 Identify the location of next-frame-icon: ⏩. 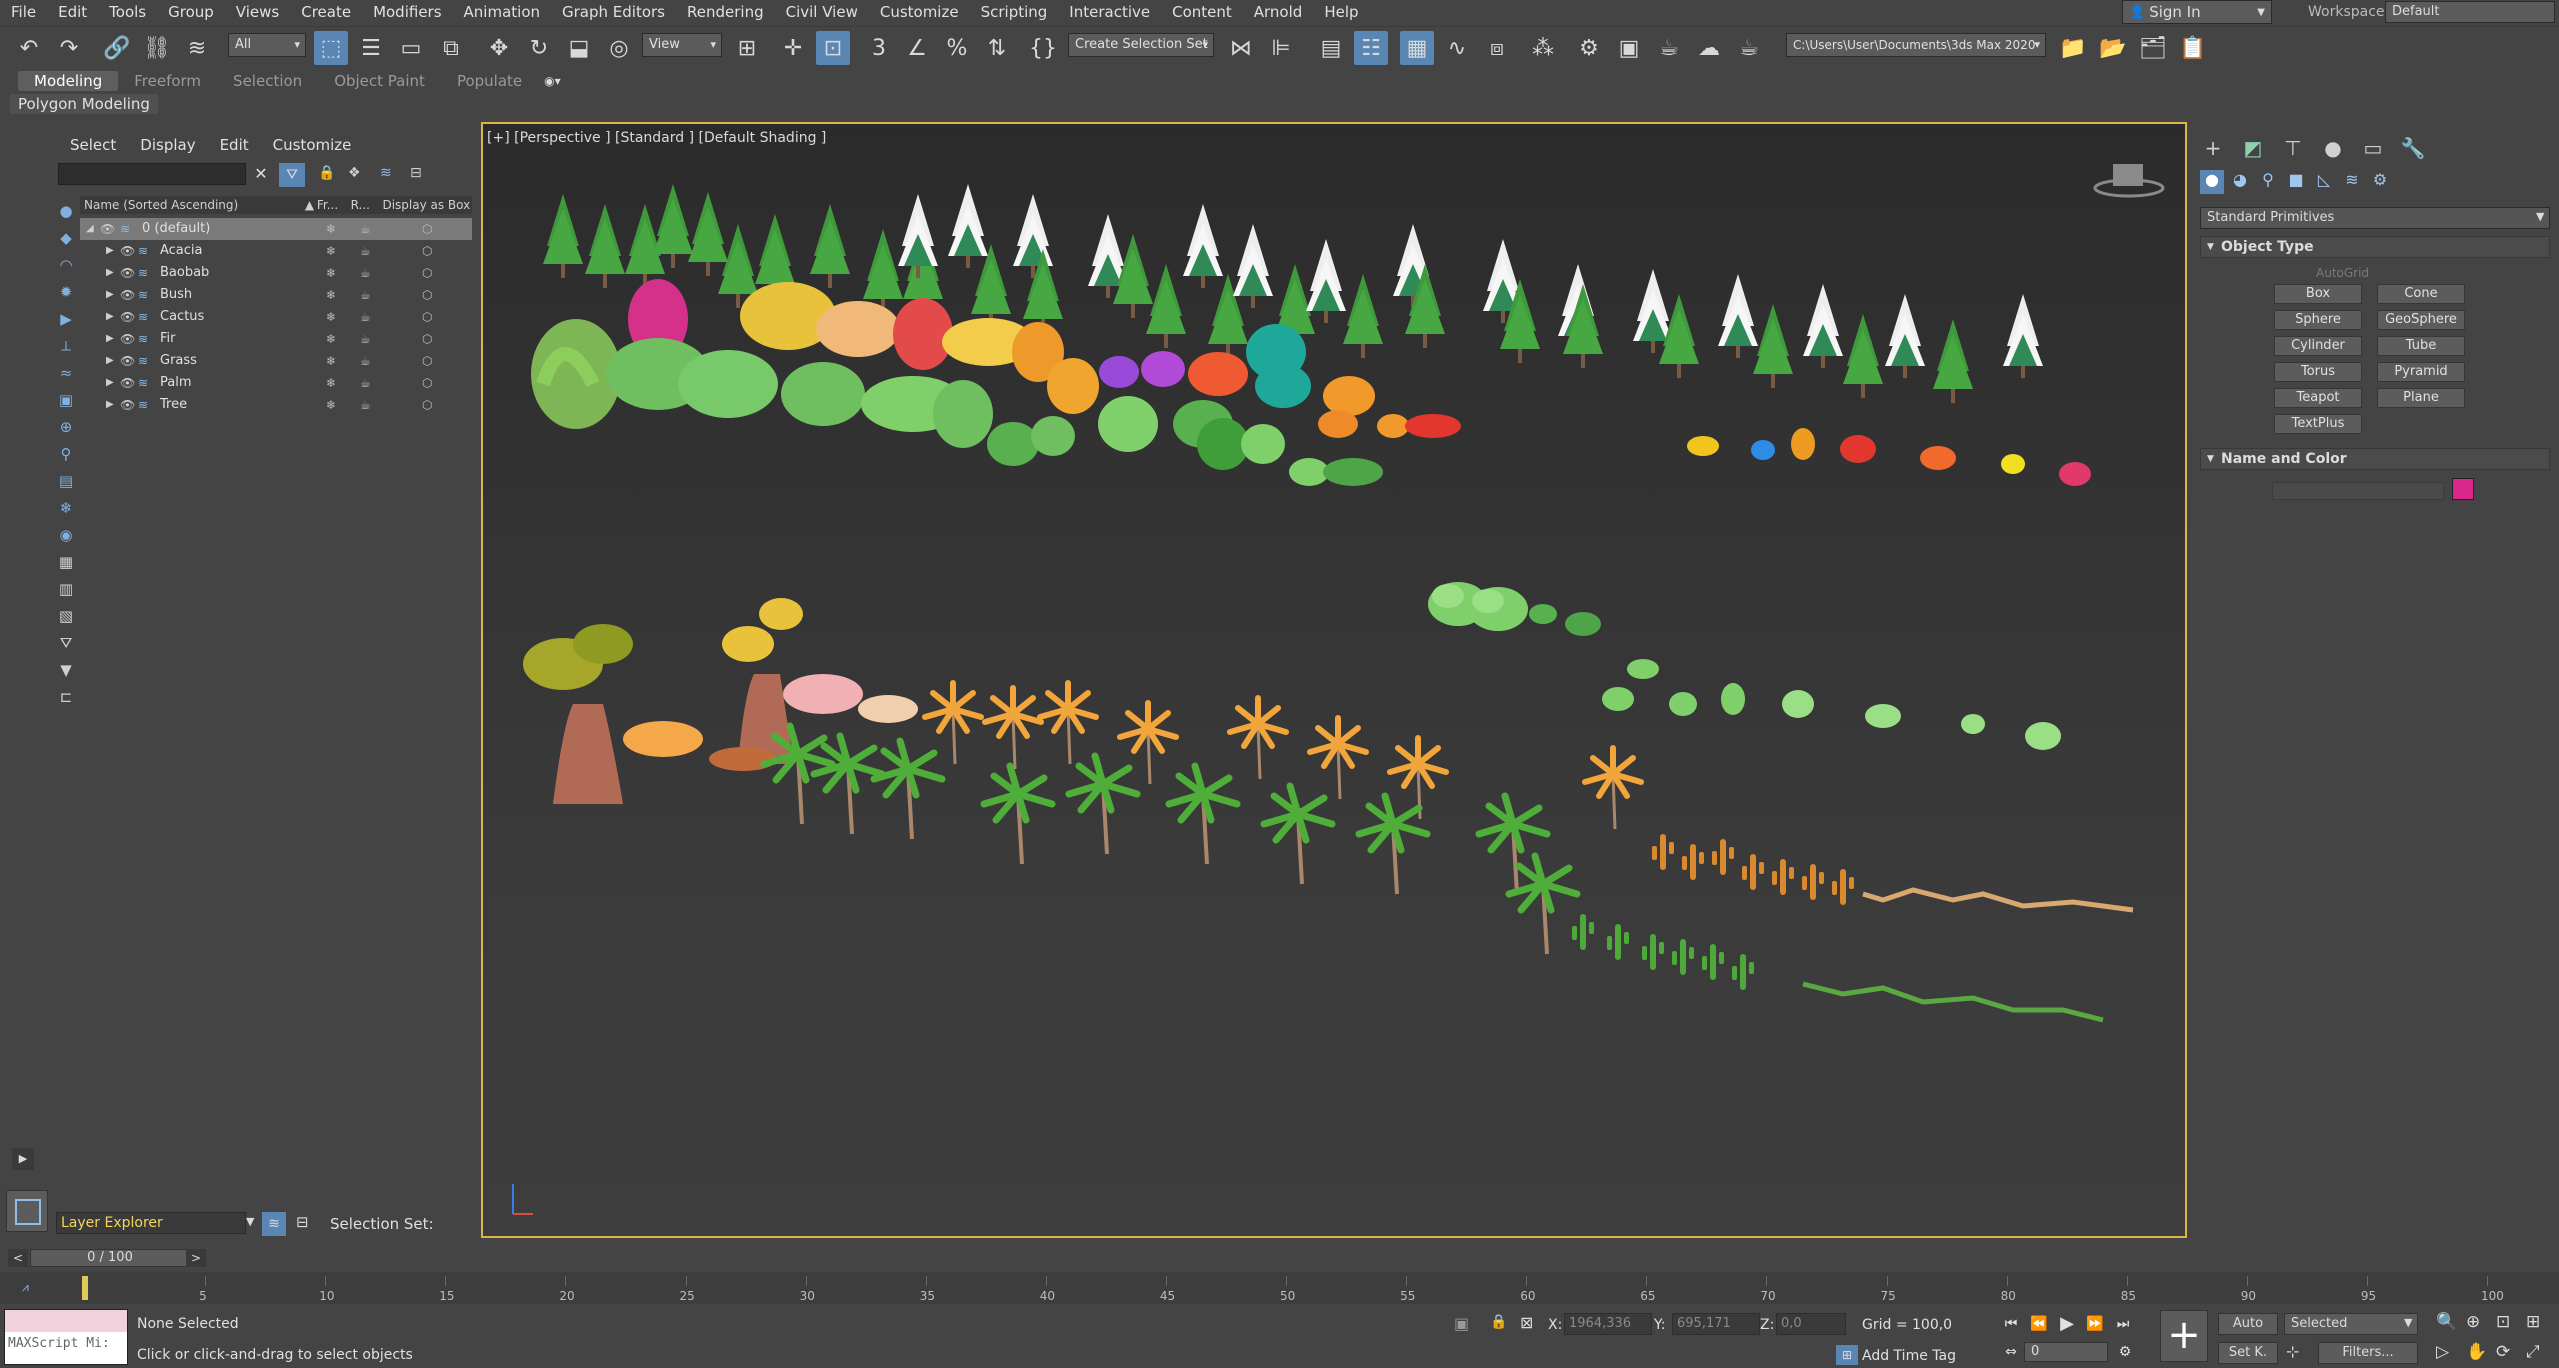
(2095, 1324).